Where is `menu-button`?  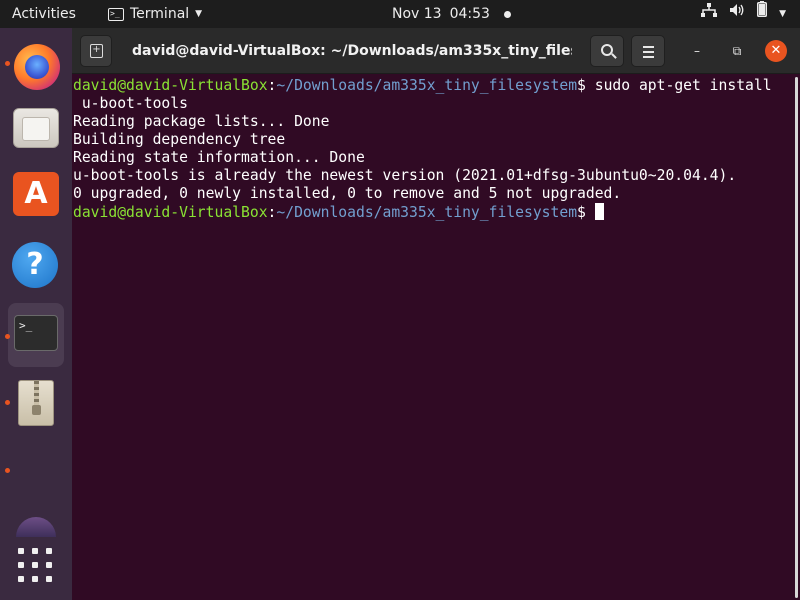 menu-button is located at coordinates (648, 51).